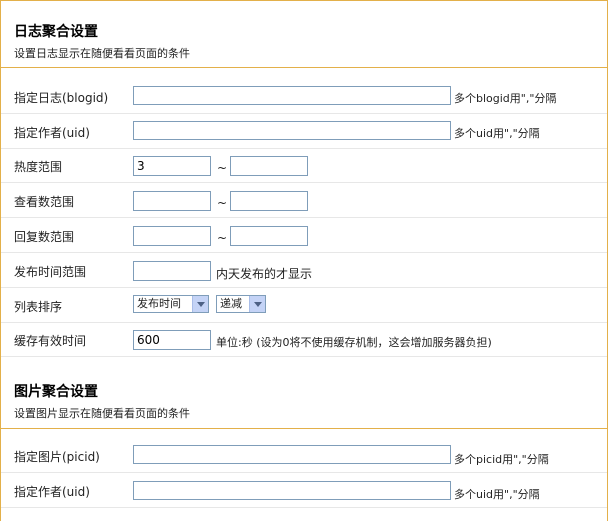 The image size is (608, 521). What do you see at coordinates (505, 98) in the screenshot?
I see `blogid-hint: 多个blogid用","分隔` at bounding box center [505, 98].